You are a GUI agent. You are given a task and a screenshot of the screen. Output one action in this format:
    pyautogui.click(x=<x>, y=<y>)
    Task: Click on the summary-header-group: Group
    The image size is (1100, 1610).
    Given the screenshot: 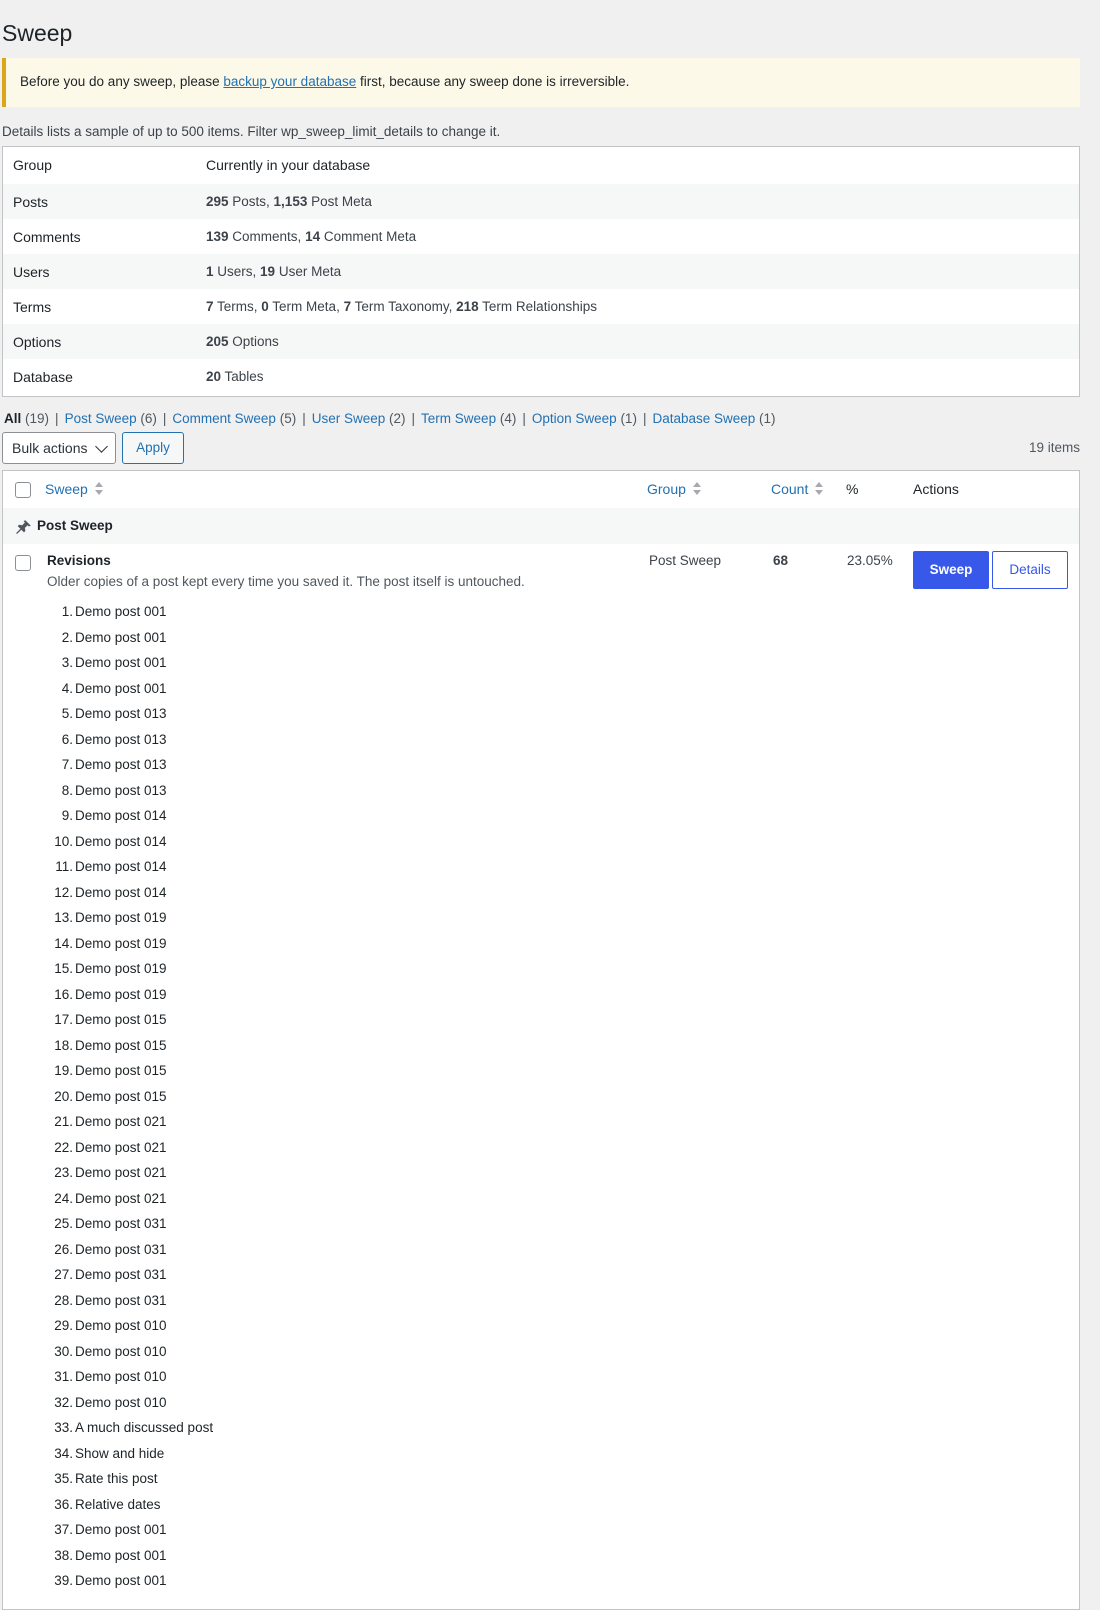 What is the action you would take?
    pyautogui.click(x=32, y=165)
    